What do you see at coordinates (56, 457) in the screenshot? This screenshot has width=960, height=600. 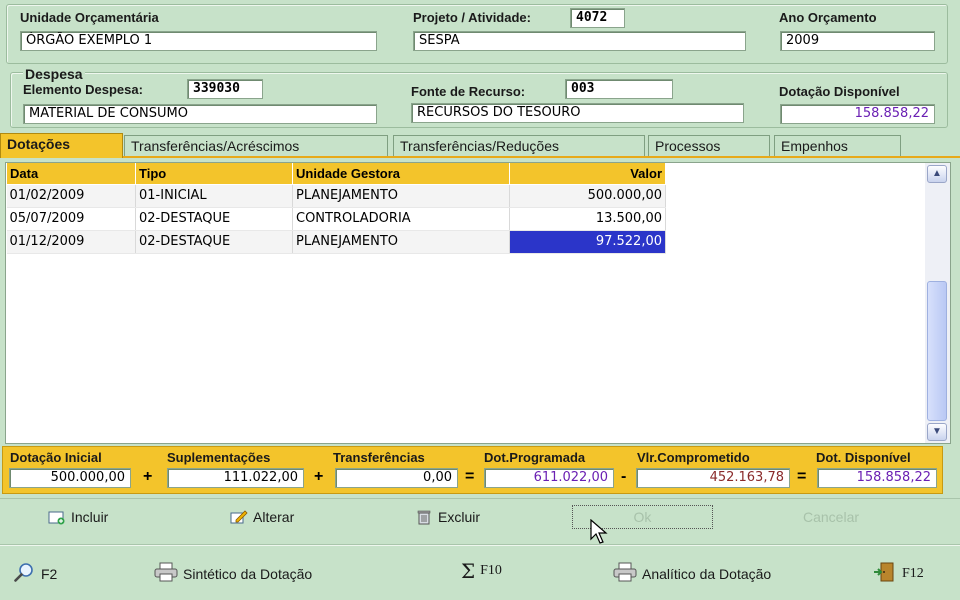 I see `dotacao-inicial-label: Dotação Inicial` at bounding box center [56, 457].